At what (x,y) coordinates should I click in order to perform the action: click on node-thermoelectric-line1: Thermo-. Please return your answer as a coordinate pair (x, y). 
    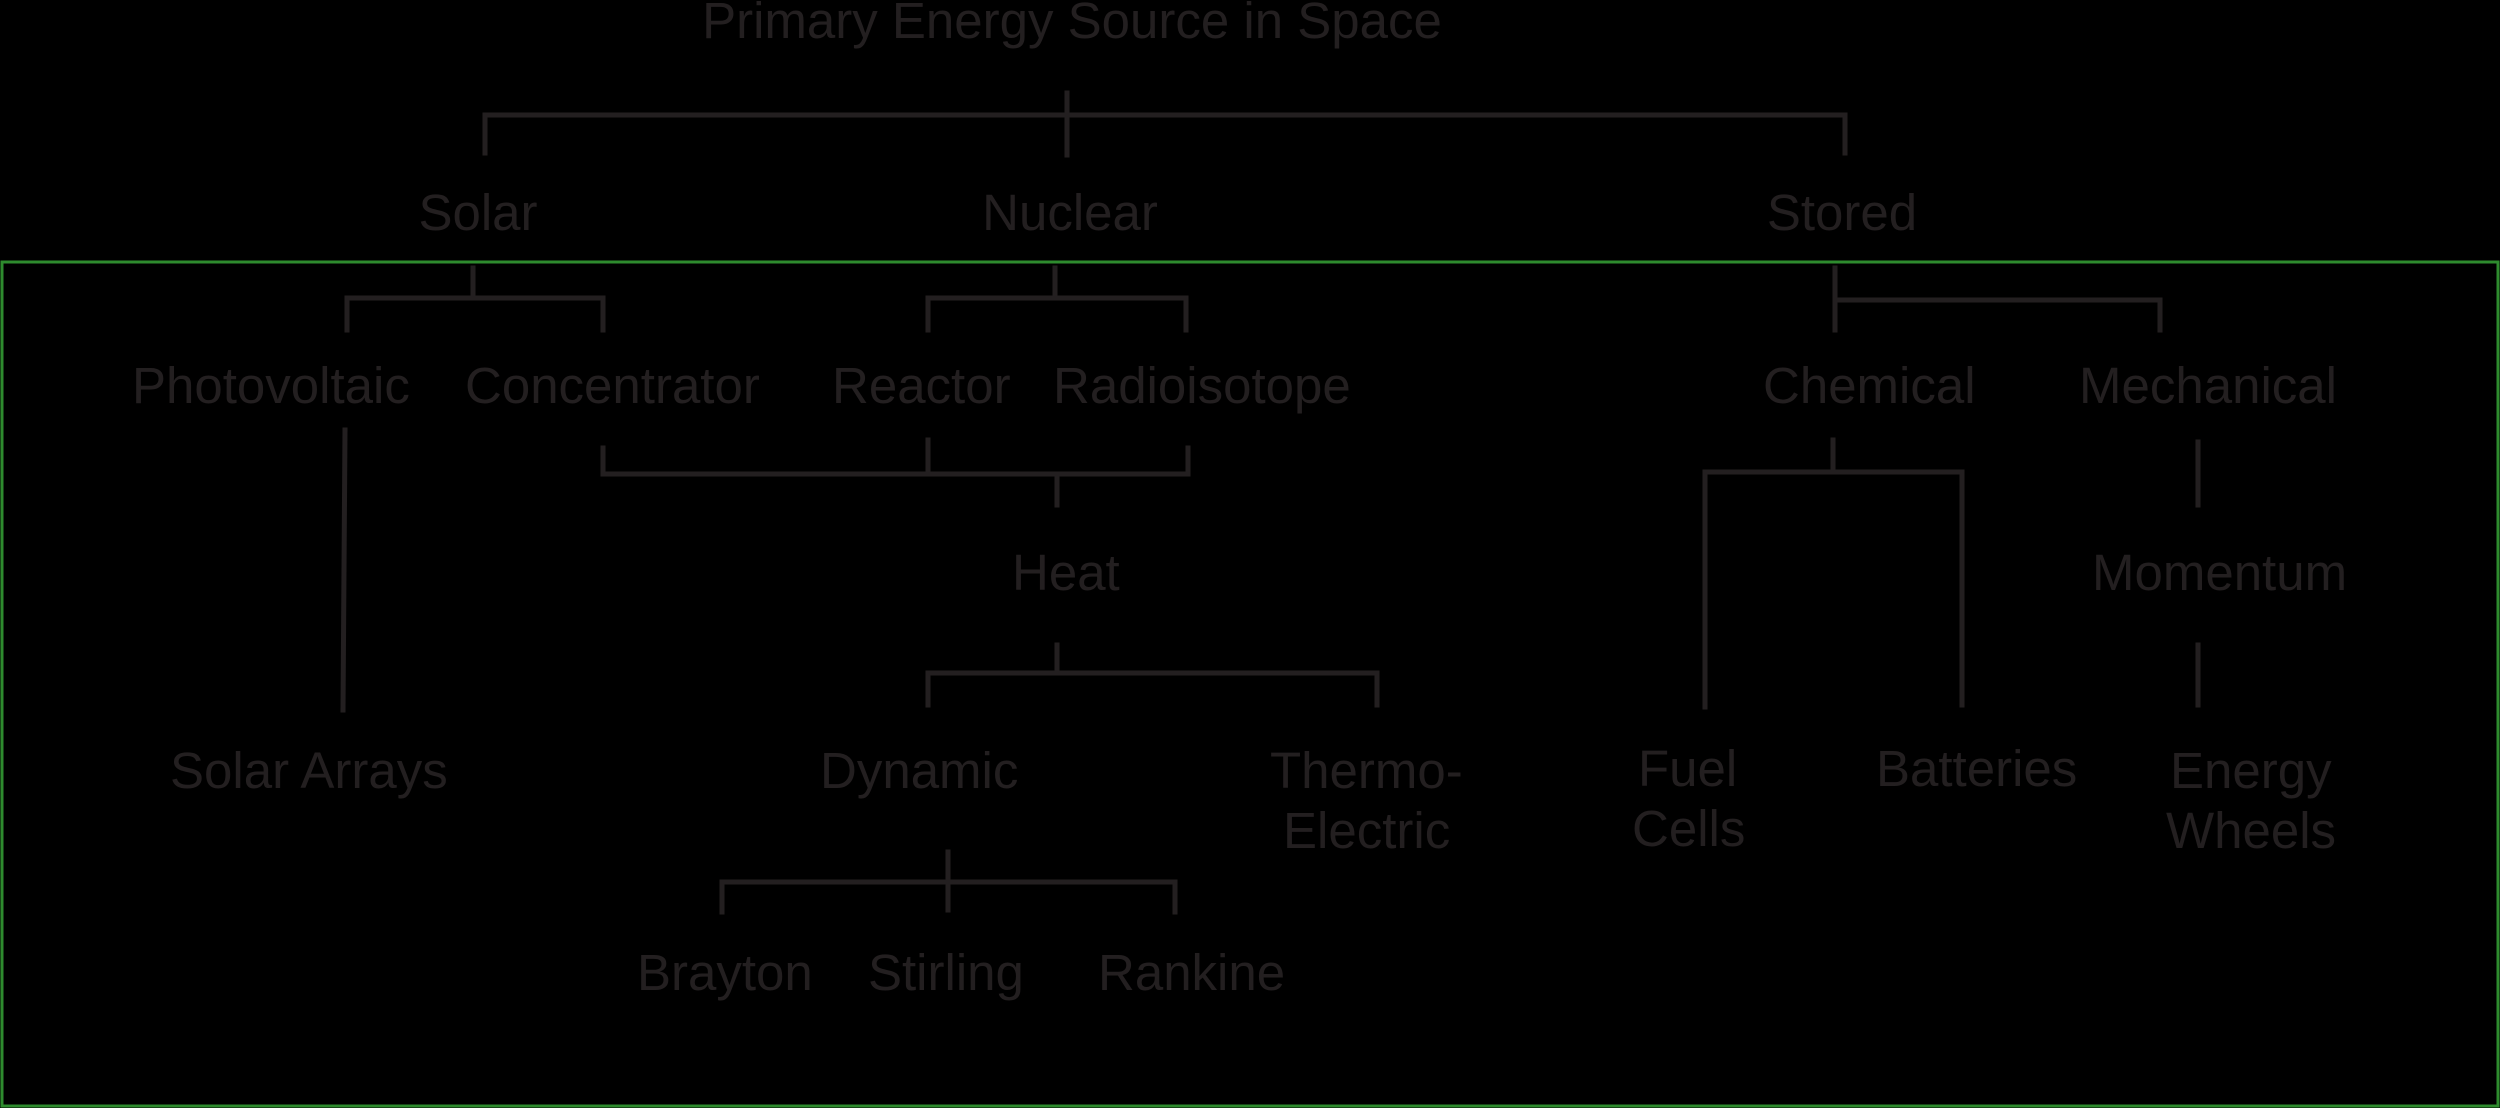
    Looking at the image, I should click on (1366, 770).